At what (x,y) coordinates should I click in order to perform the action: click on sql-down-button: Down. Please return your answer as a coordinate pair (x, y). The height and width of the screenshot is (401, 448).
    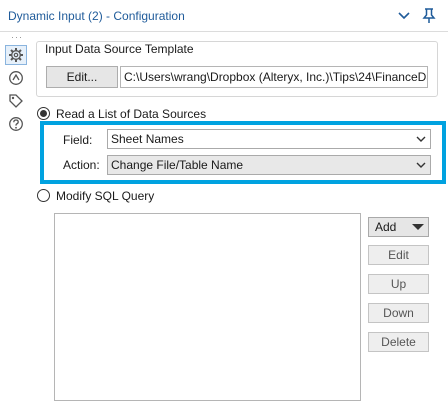
    Looking at the image, I should click on (398, 313).